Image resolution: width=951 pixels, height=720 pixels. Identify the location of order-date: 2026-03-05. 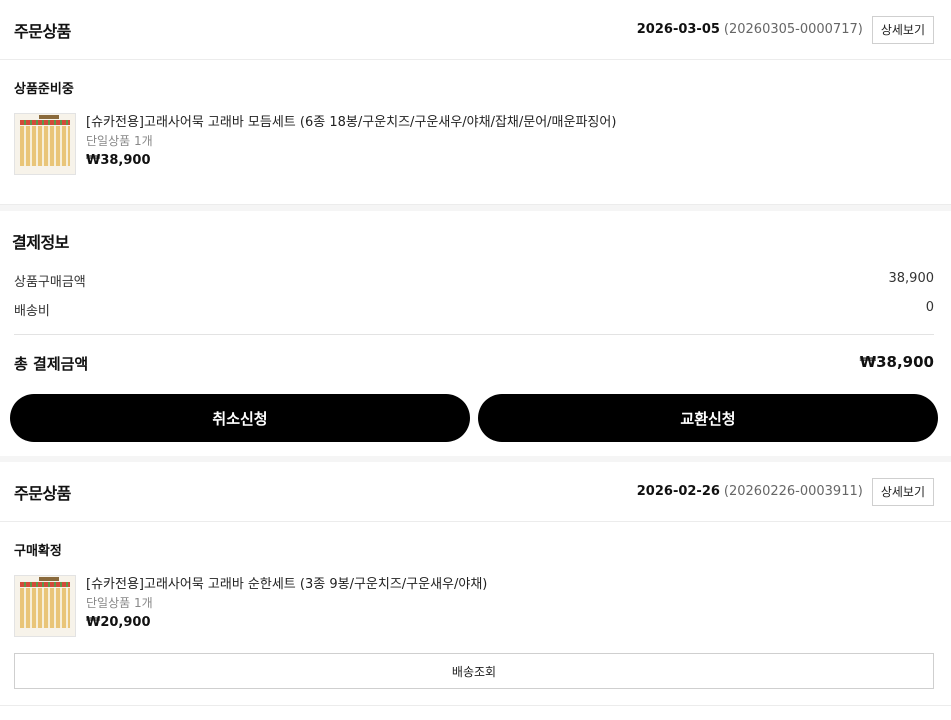
(678, 29).